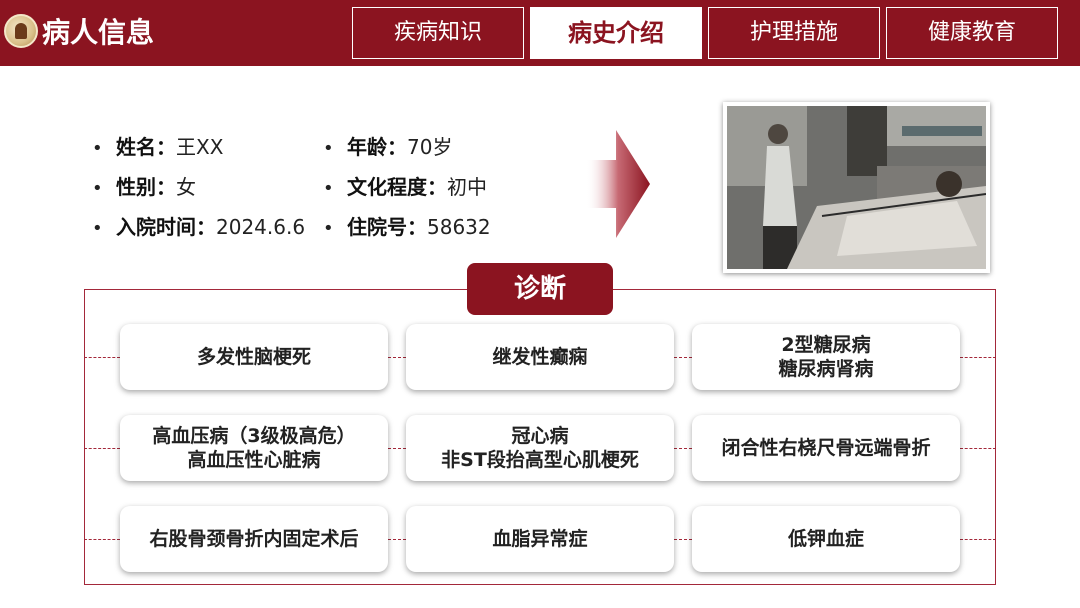  What do you see at coordinates (254, 448) in the screenshot?
I see `diagnosis-item: 高血压病（3级极高危） 高血压性心脏病` at bounding box center [254, 448].